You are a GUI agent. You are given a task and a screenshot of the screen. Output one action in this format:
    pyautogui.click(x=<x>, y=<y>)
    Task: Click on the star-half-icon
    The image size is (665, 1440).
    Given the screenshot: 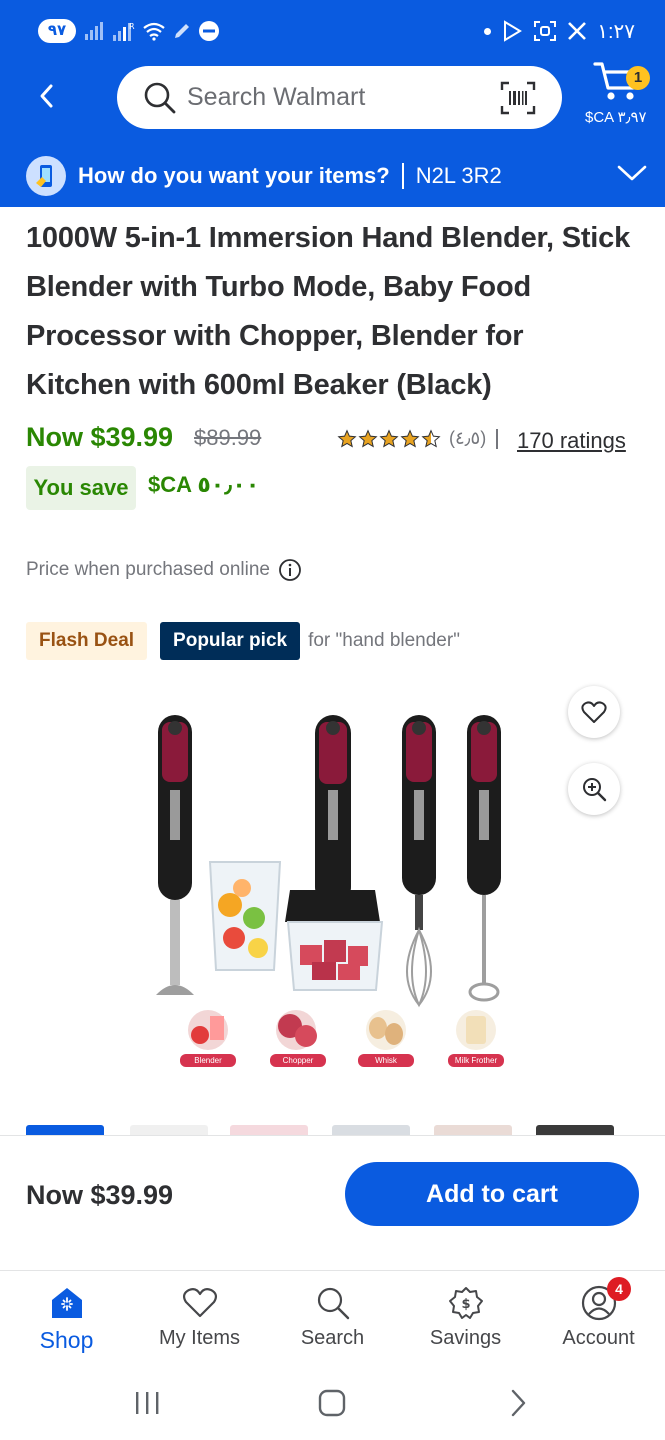 What is the action you would take?
    pyautogui.click(x=431, y=438)
    